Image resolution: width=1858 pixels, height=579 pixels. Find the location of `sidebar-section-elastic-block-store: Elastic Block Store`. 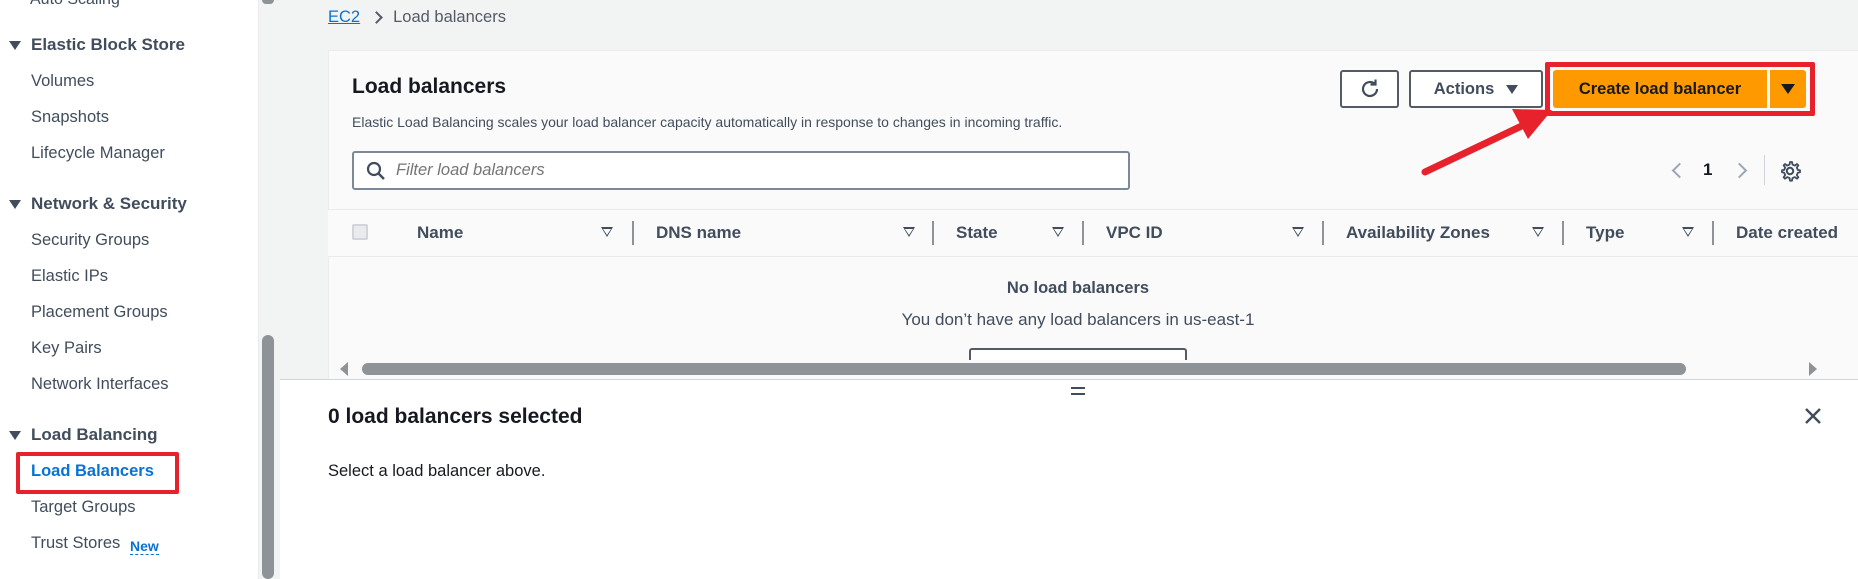

sidebar-section-elastic-block-store: Elastic Block Store is located at coordinates (97, 45).